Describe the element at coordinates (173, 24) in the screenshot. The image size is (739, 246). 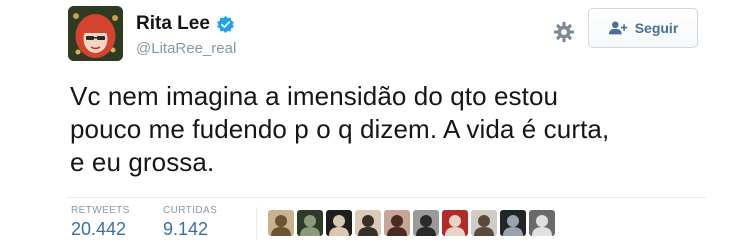
I see `author-display-name: Rita Lee` at that location.